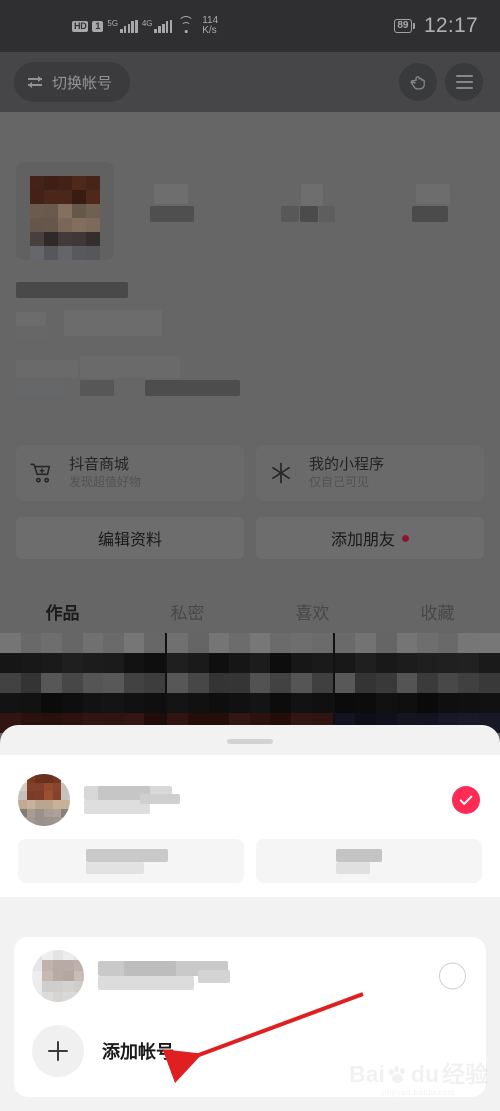 This screenshot has height=1111, width=500. What do you see at coordinates (250, 1051) in the screenshot?
I see `add-account-row: 添加帐号` at bounding box center [250, 1051].